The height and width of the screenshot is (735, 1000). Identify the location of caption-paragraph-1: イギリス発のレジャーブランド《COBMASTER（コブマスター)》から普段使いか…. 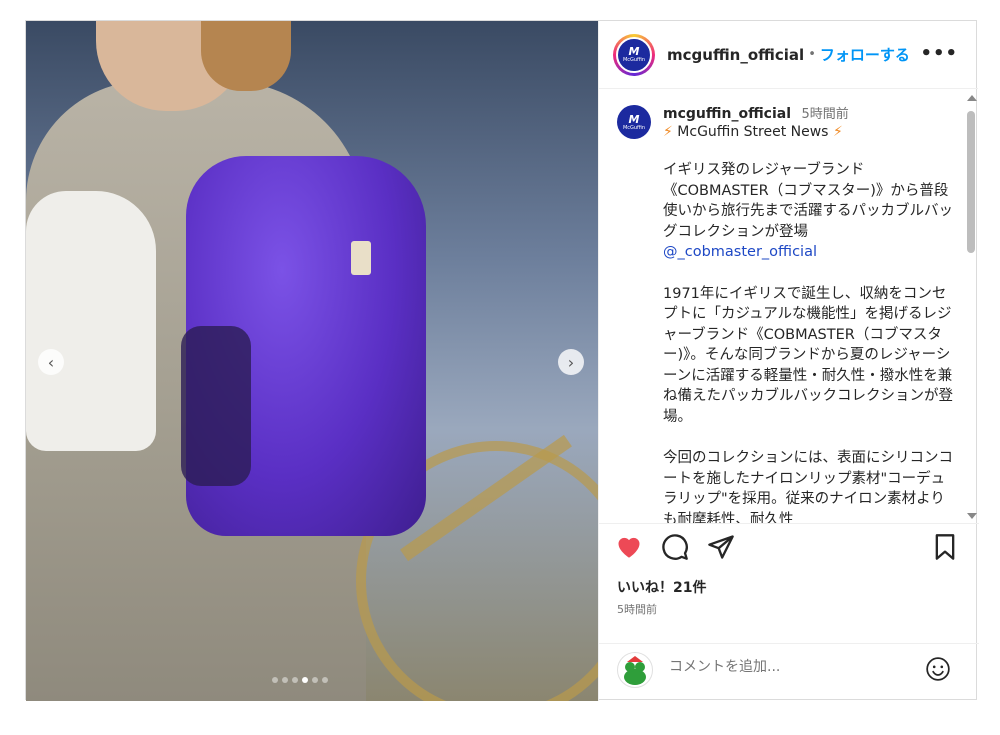
(808, 201).